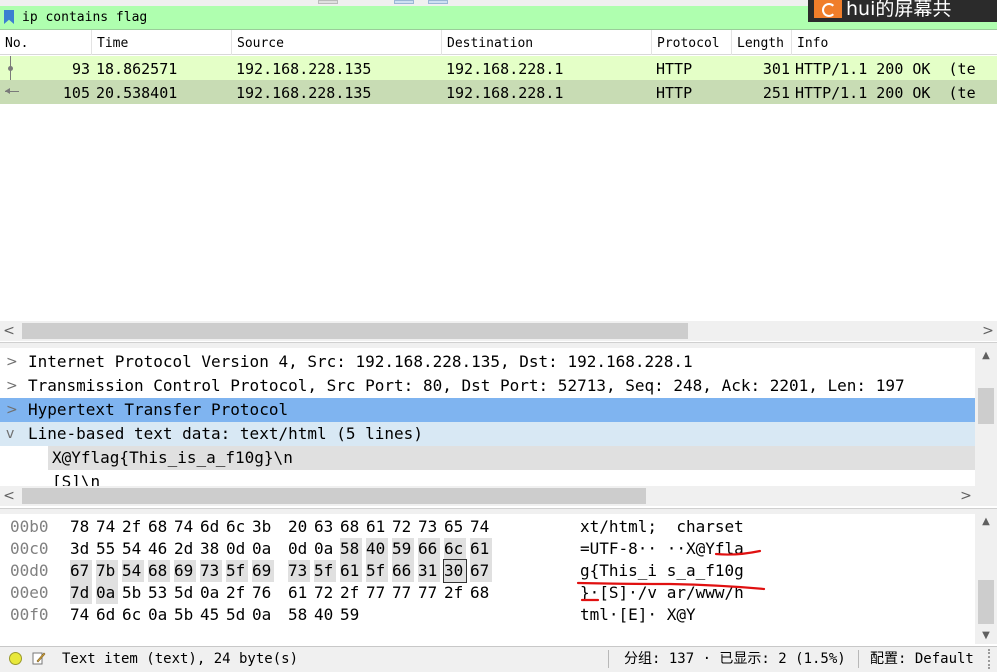 This screenshot has height=672, width=997. What do you see at coordinates (487, 410) in the screenshot?
I see `detail-row-http: > Hypertext Transfer Protocol` at bounding box center [487, 410].